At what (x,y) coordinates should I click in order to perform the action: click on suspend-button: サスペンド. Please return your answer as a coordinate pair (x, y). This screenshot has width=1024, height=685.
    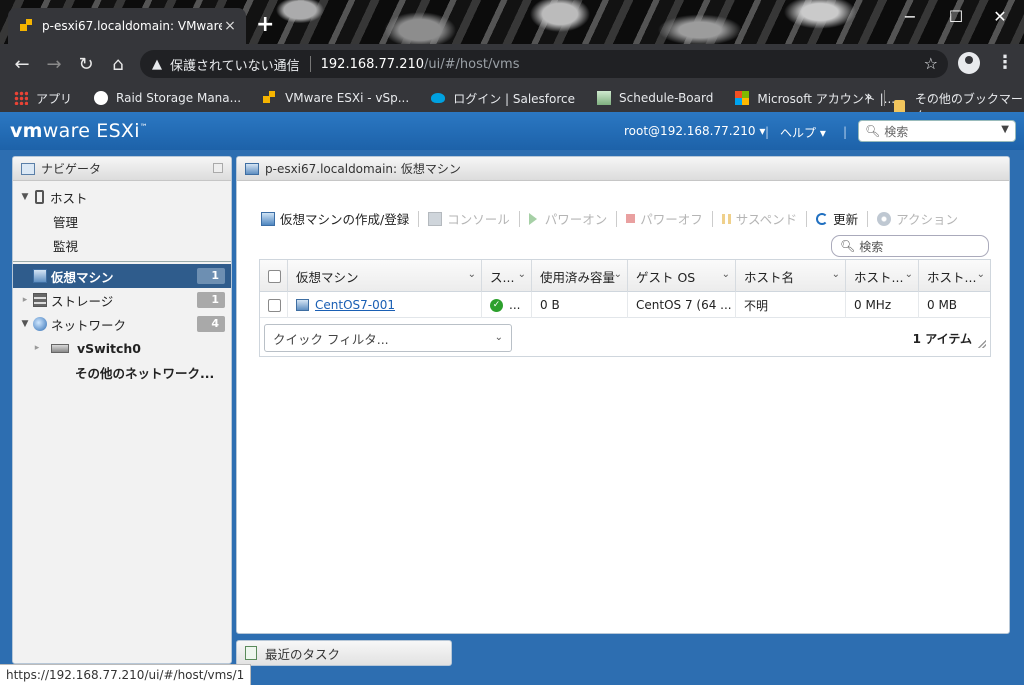
    Looking at the image, I should click on (759, 218).